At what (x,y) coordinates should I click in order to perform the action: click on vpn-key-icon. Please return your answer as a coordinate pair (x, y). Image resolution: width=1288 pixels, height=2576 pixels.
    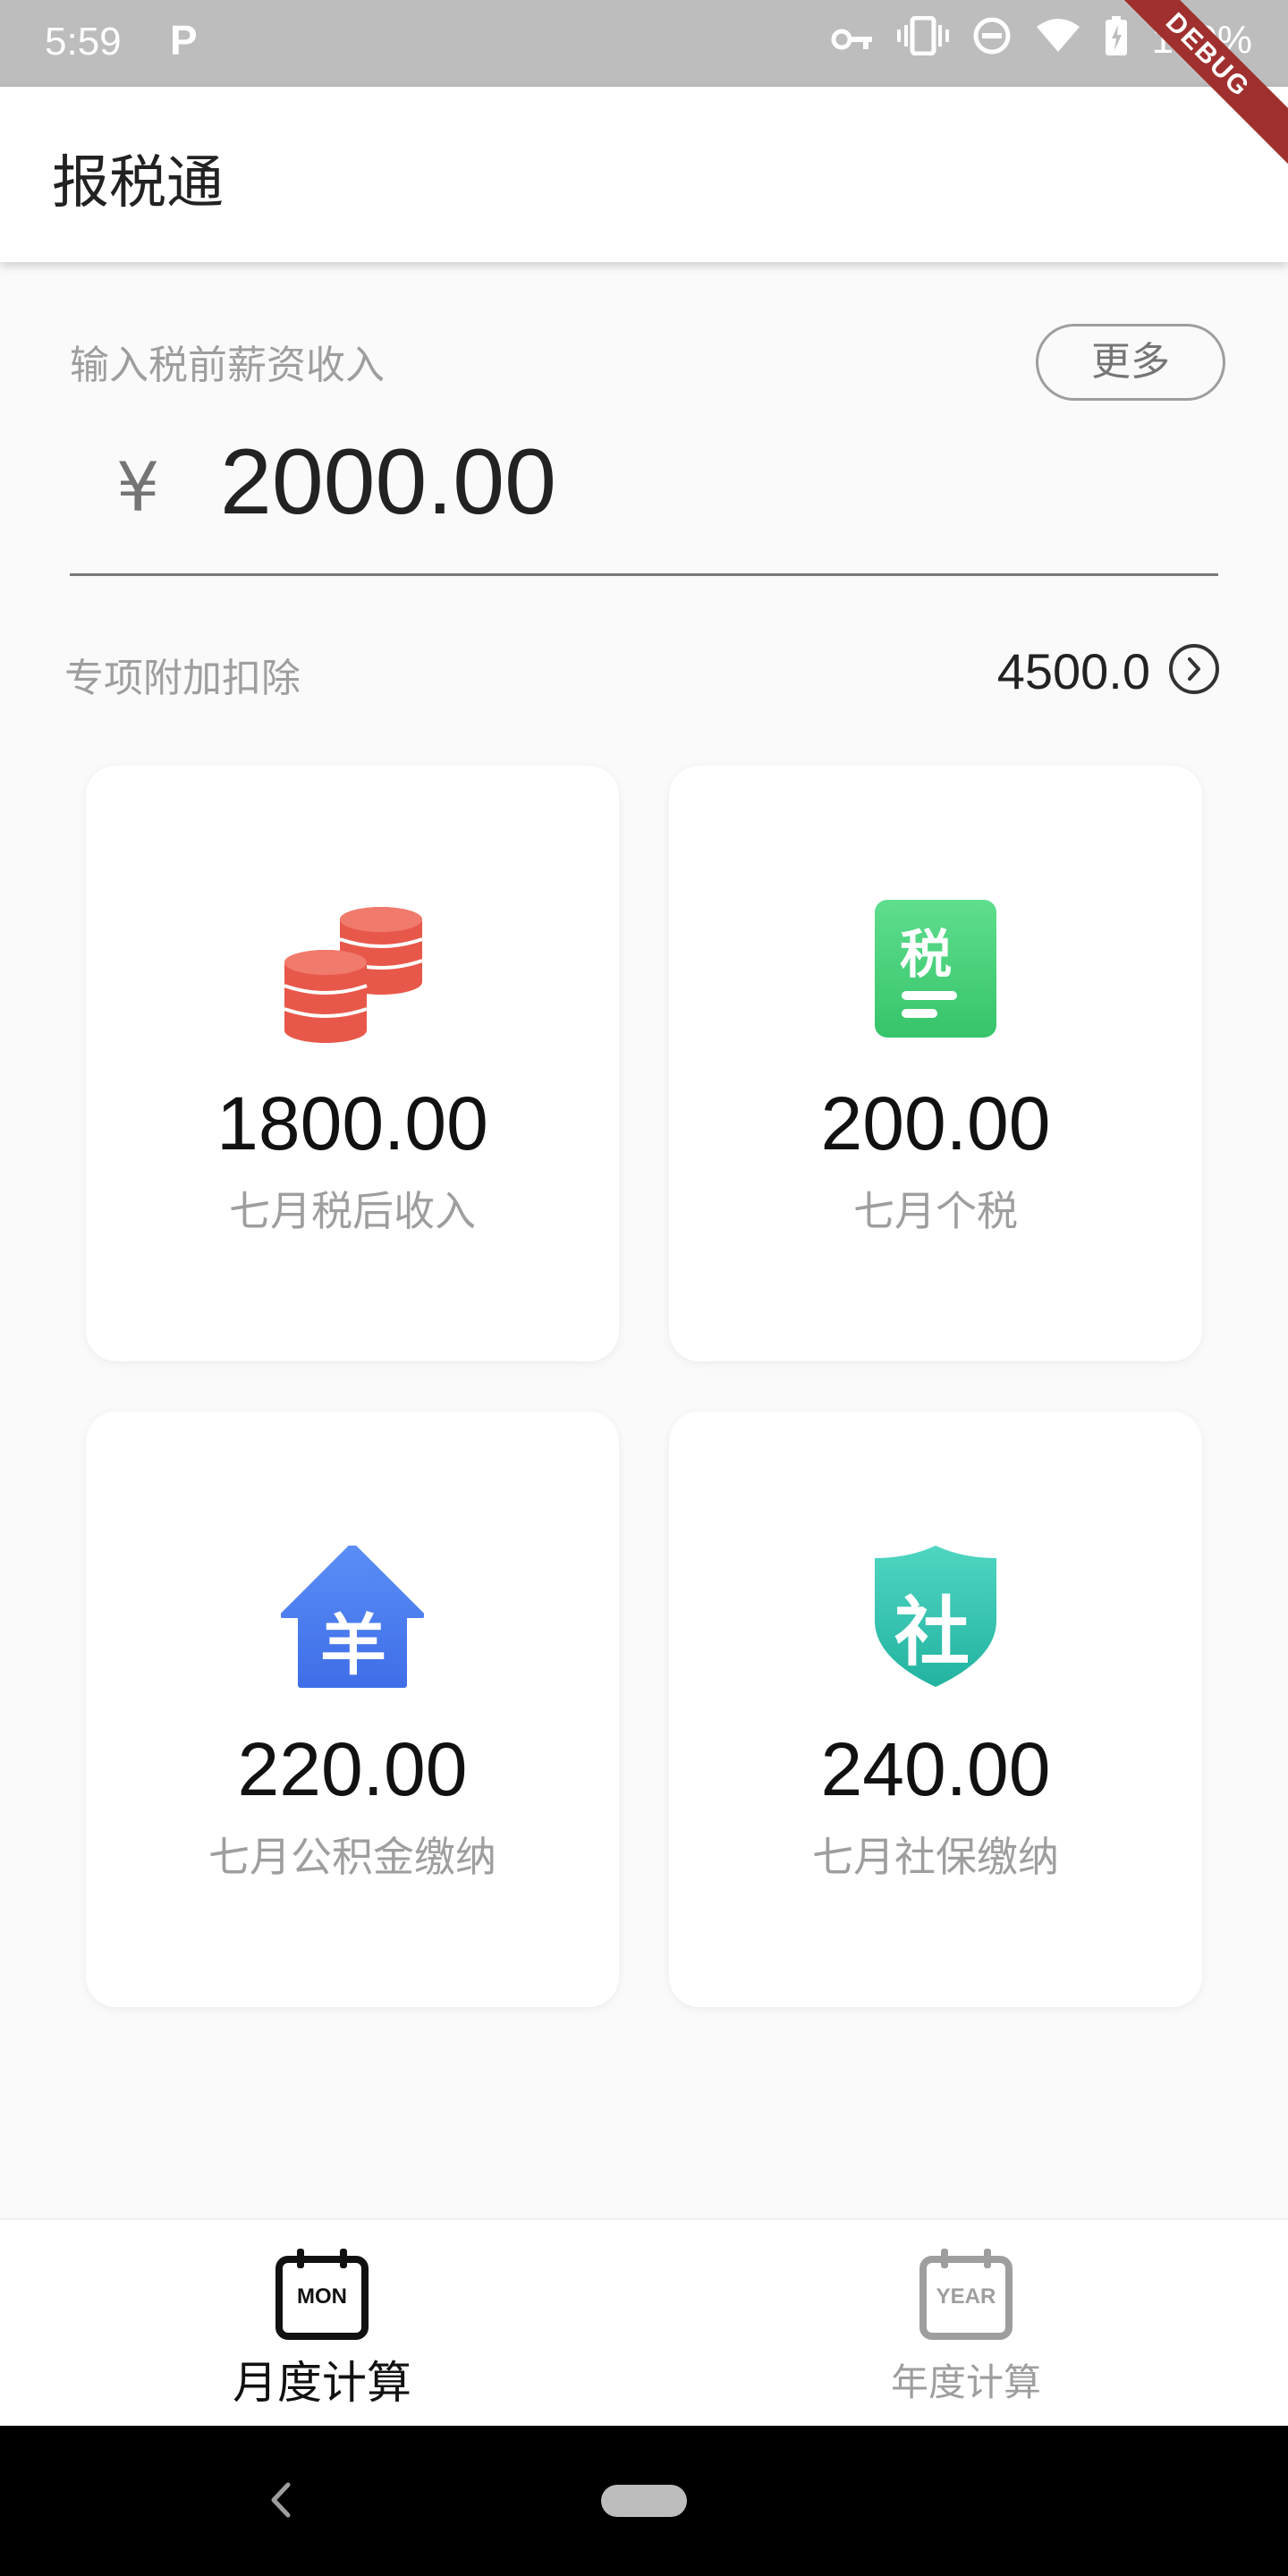
    Looking at the image, I should click on (852, 40).